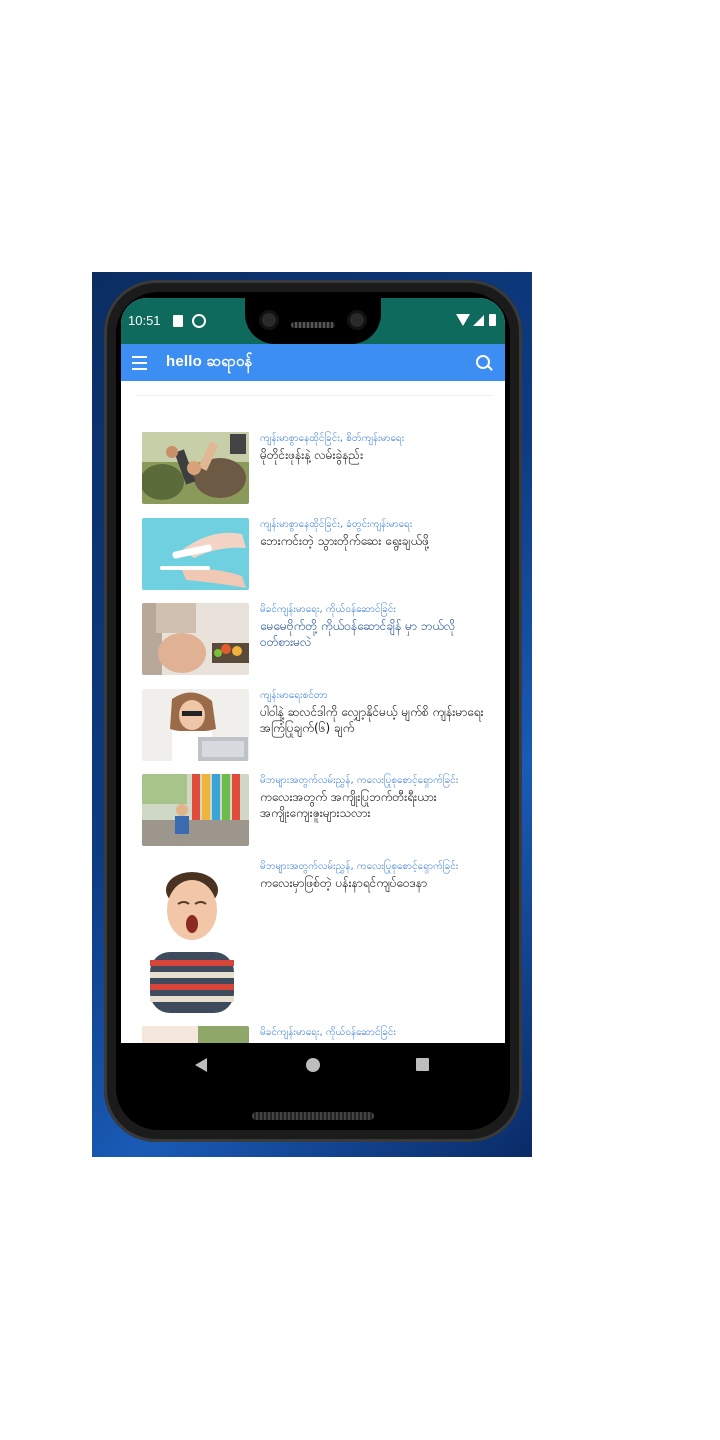  I want to click on cell-signal-icon, so click(478, 320).